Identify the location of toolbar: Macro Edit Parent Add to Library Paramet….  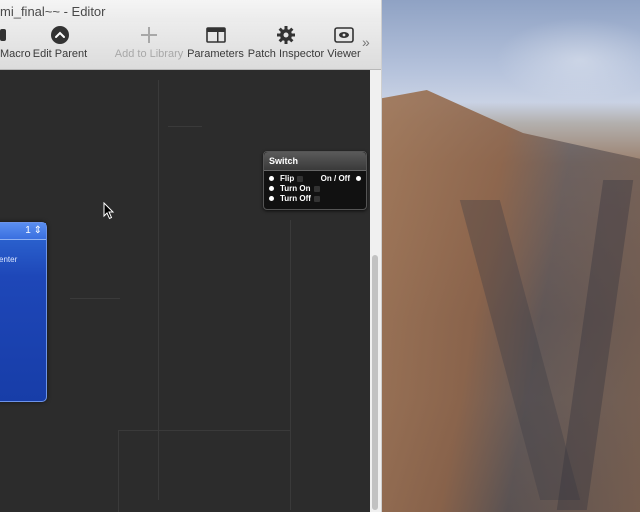
(190, 46).